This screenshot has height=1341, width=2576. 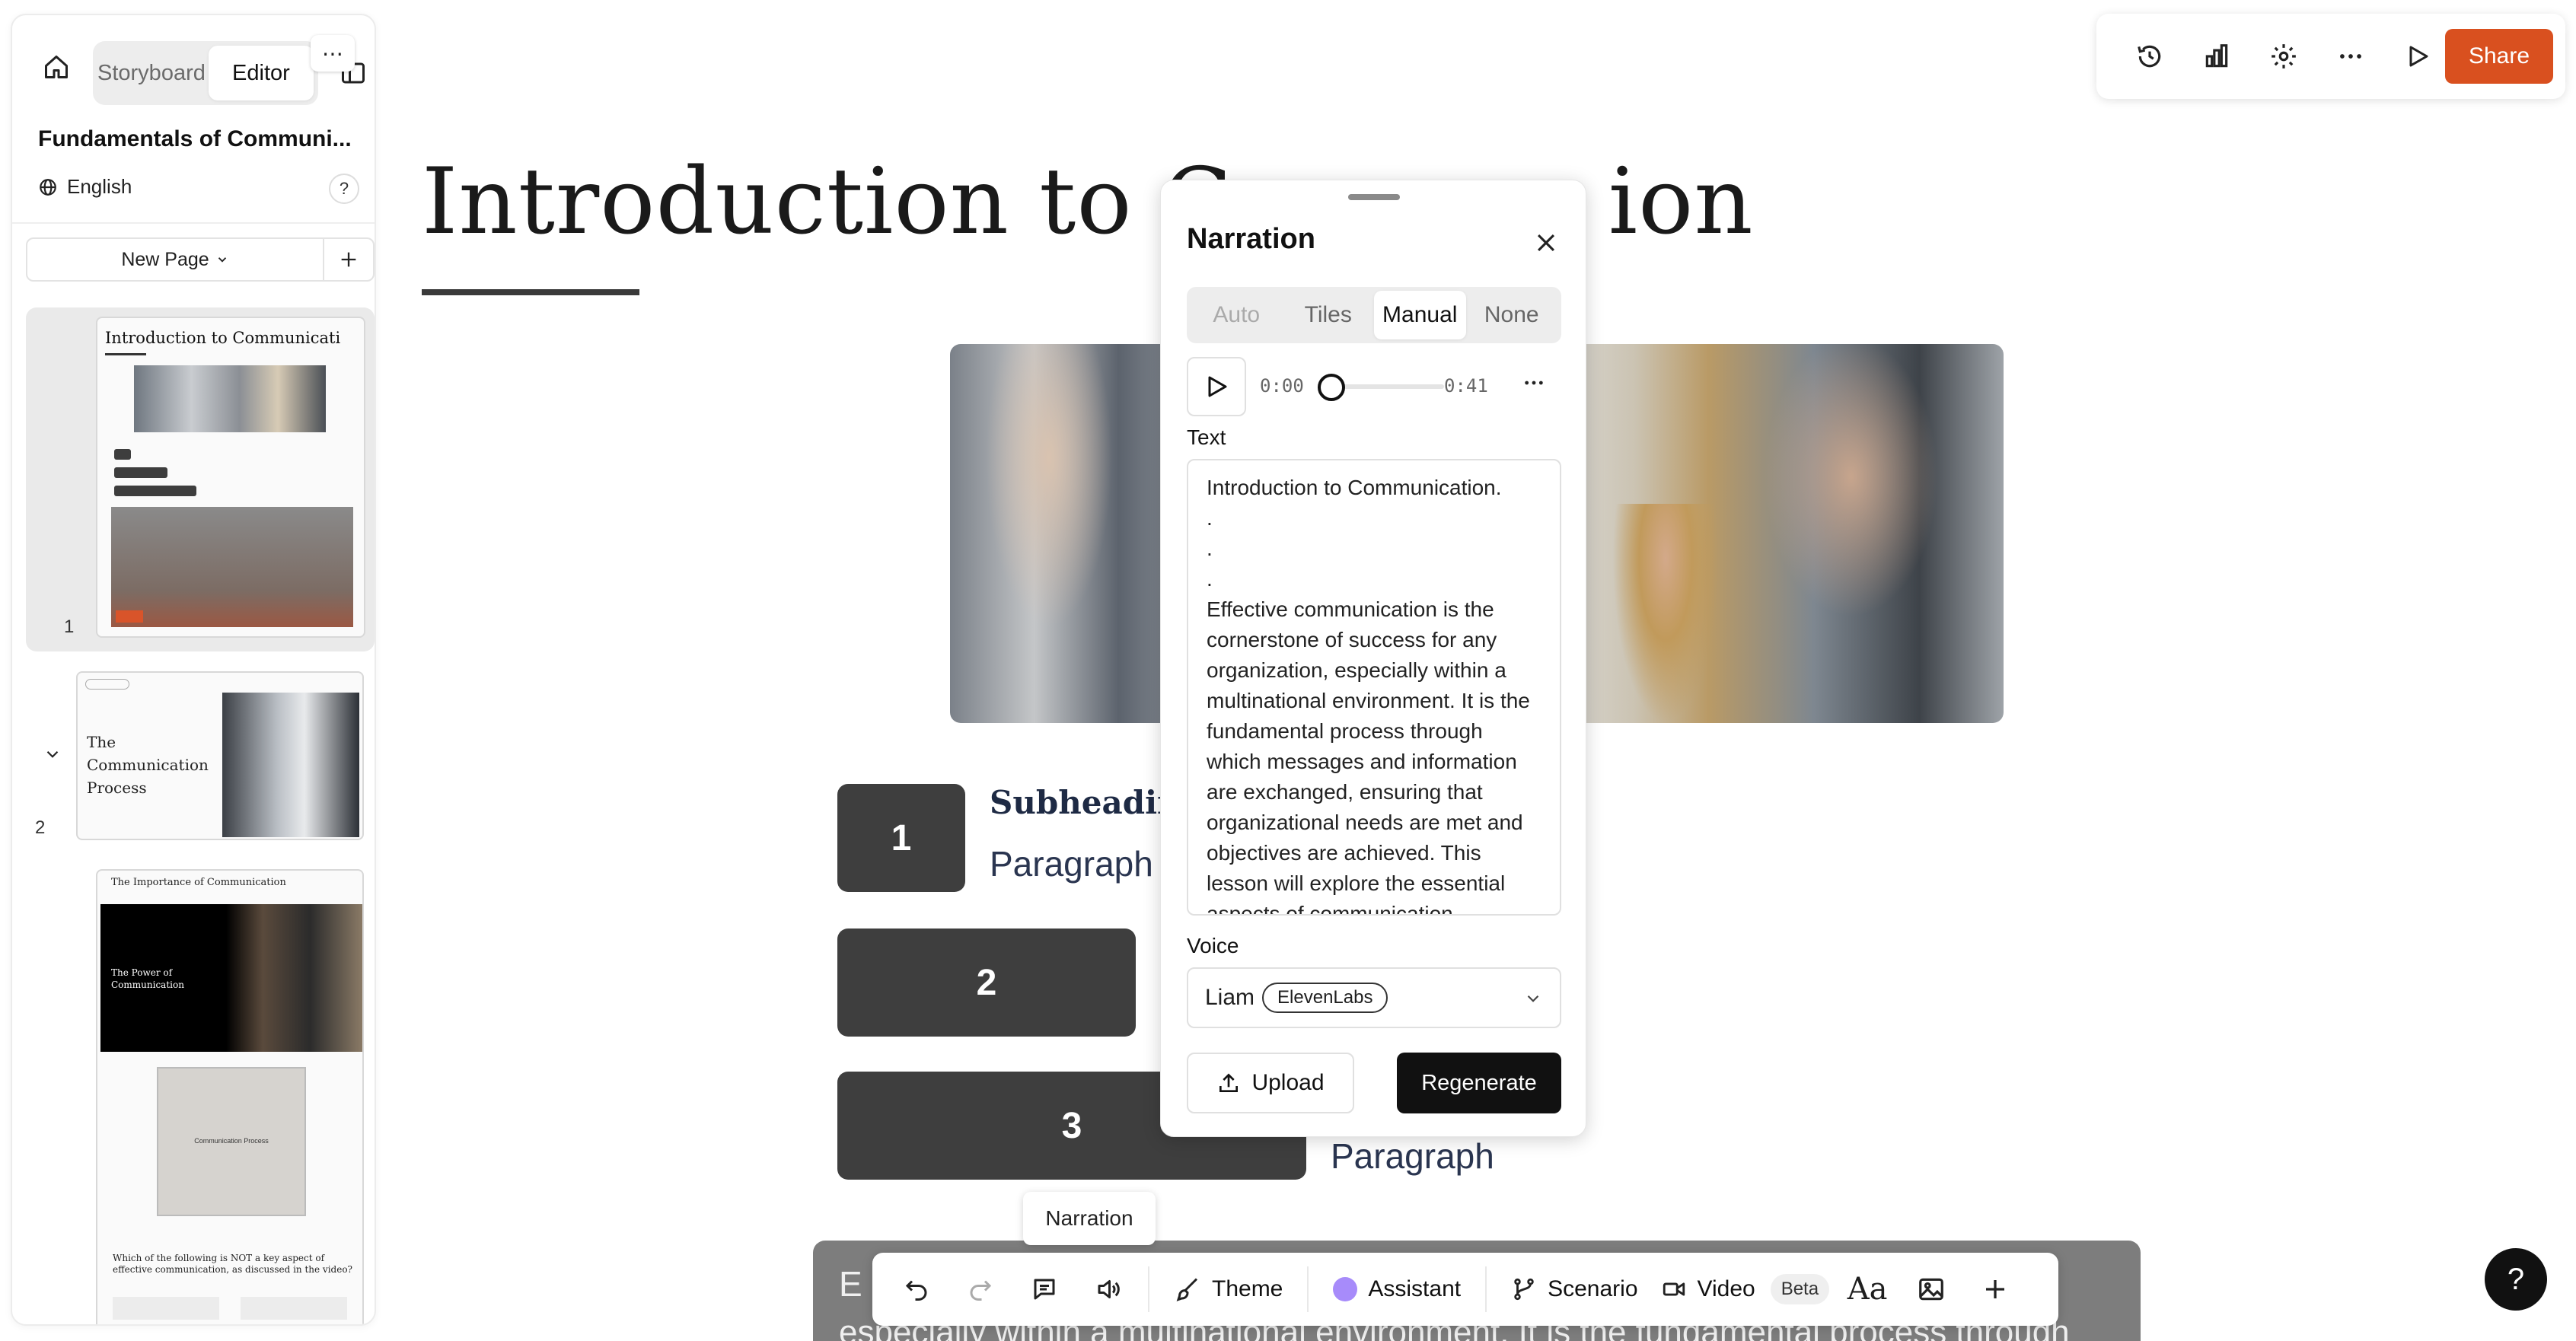 What do you see at coordinates (2350, 56) in the screenshot?
I see `more-icon` at bounding box center [2350, 56].